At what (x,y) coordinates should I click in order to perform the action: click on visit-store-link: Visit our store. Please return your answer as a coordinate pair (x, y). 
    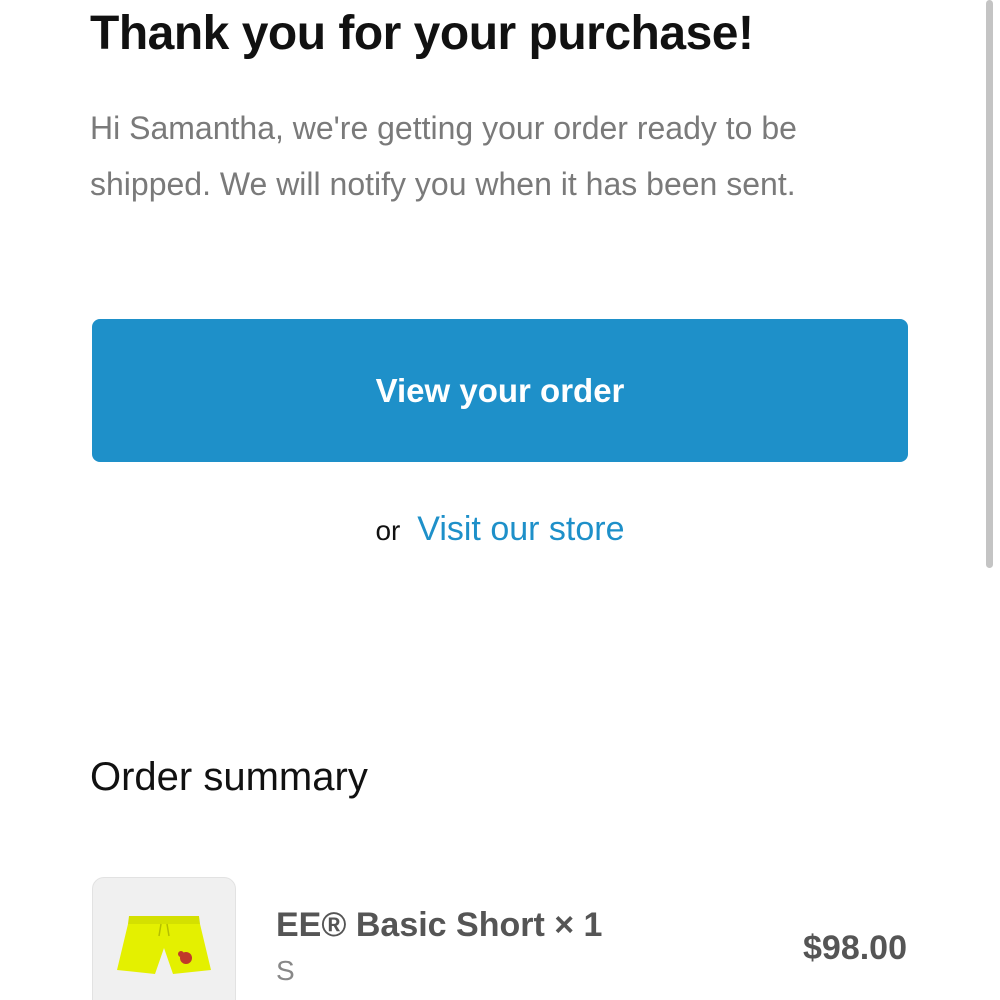
    Looking at the image, I should click on (520, 529).